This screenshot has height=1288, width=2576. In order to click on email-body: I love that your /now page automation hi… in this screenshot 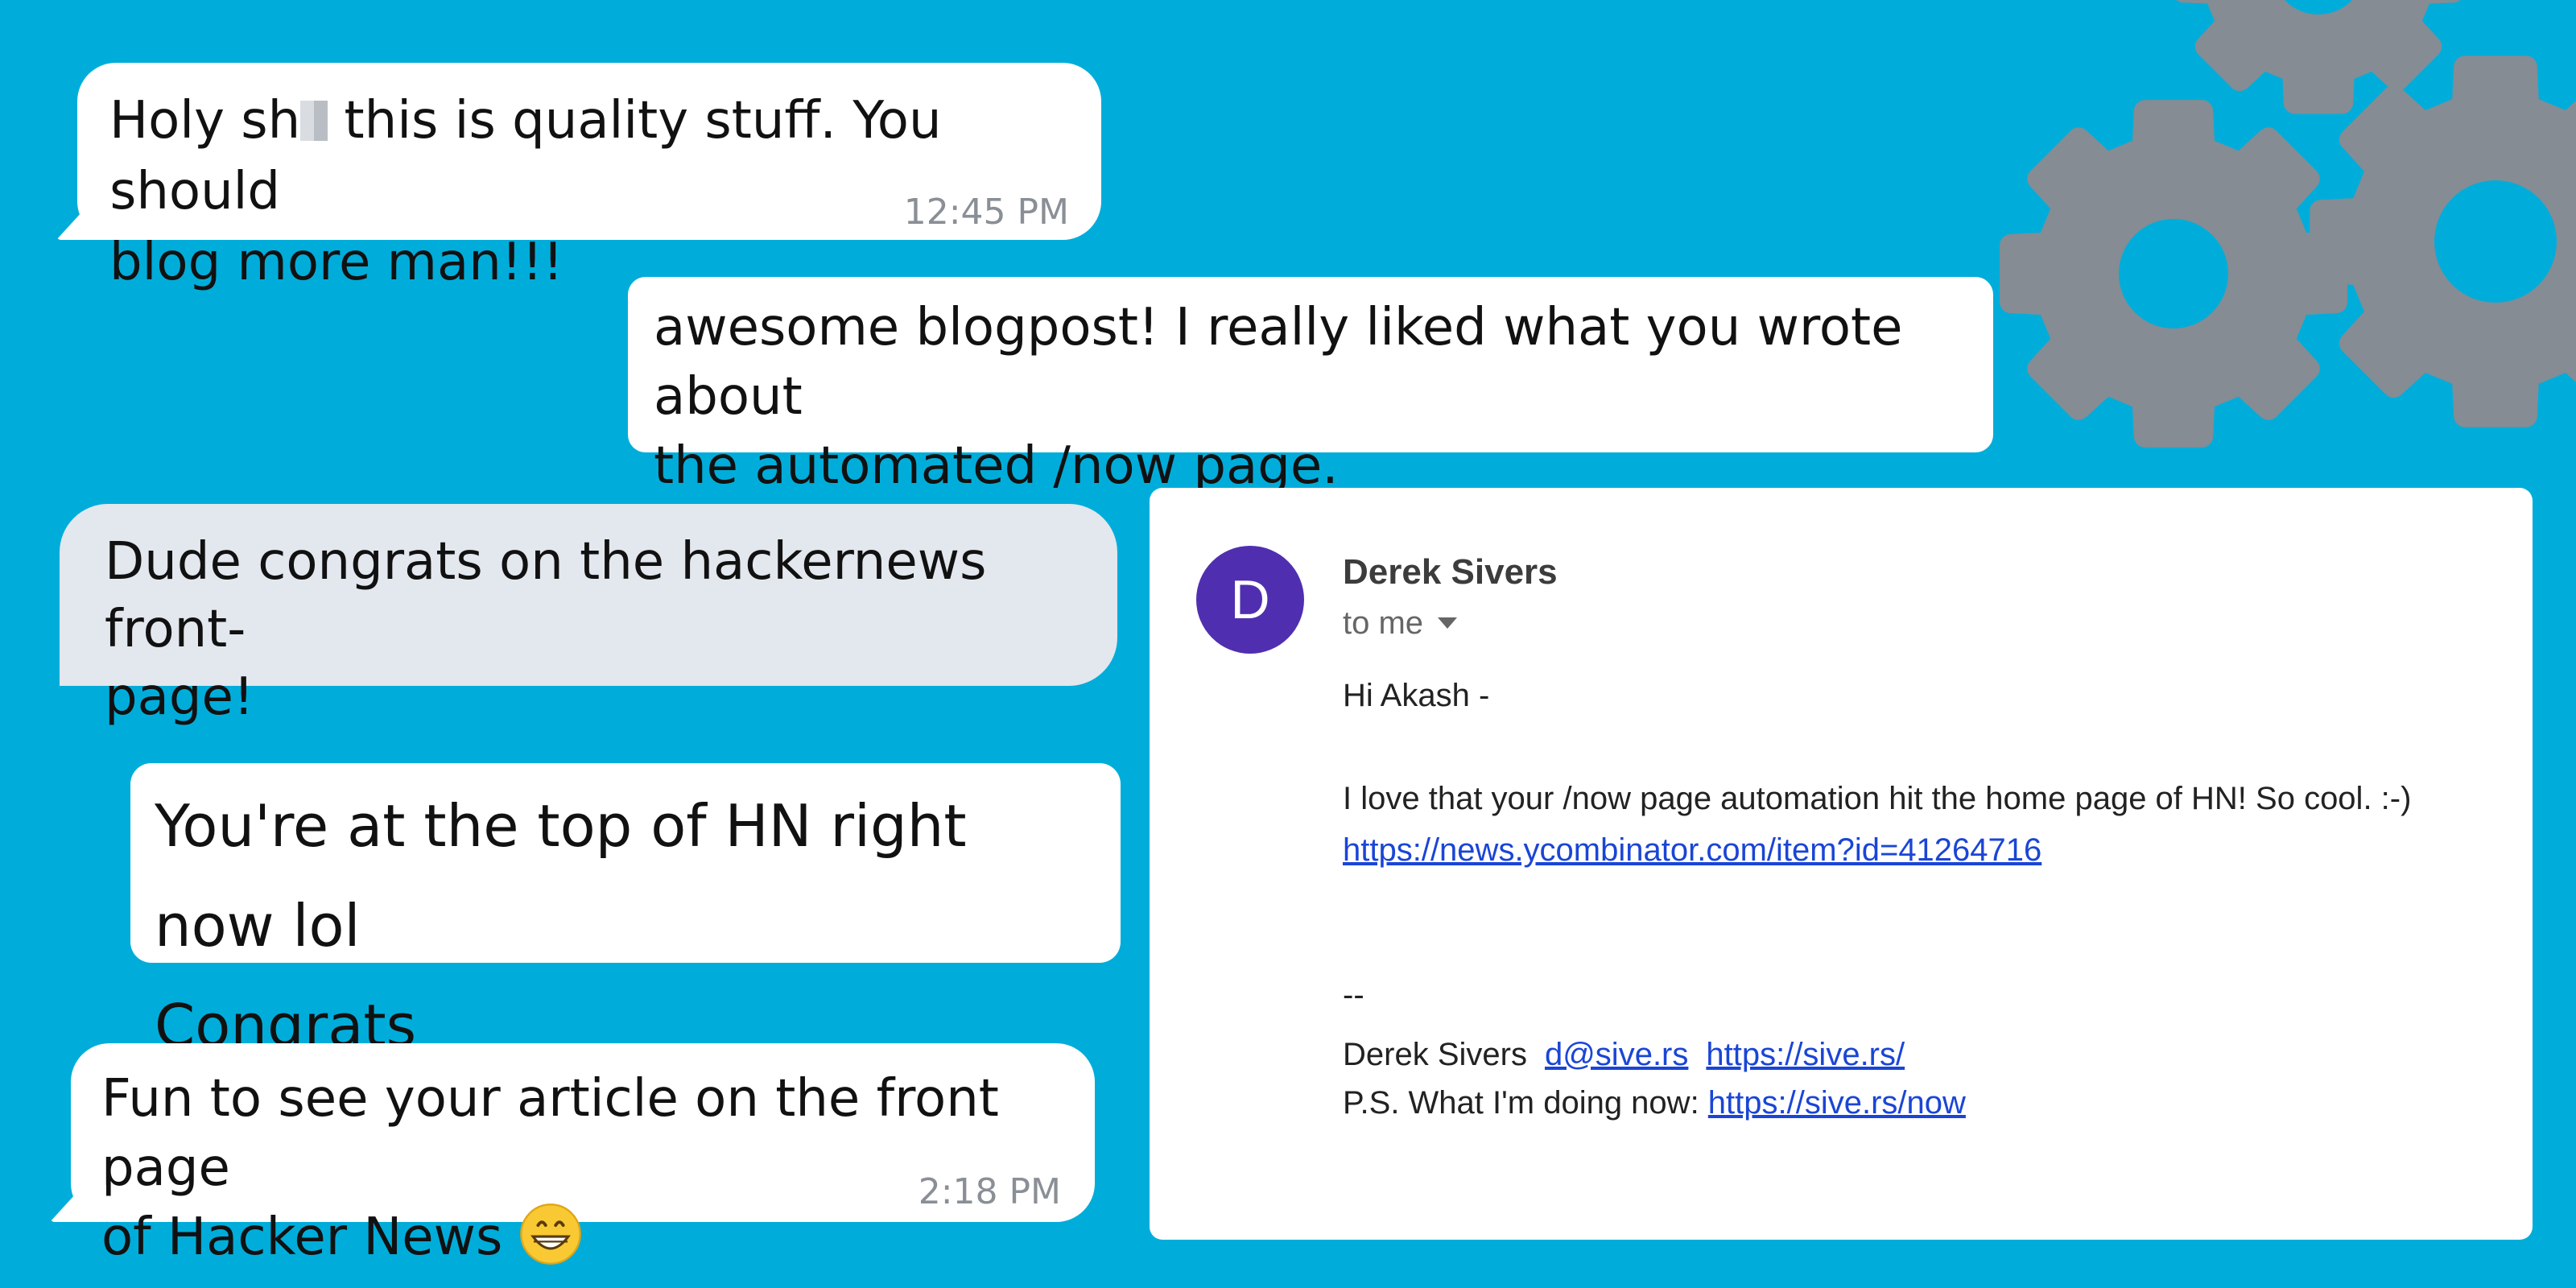, I will do `click(1877, 798)`.